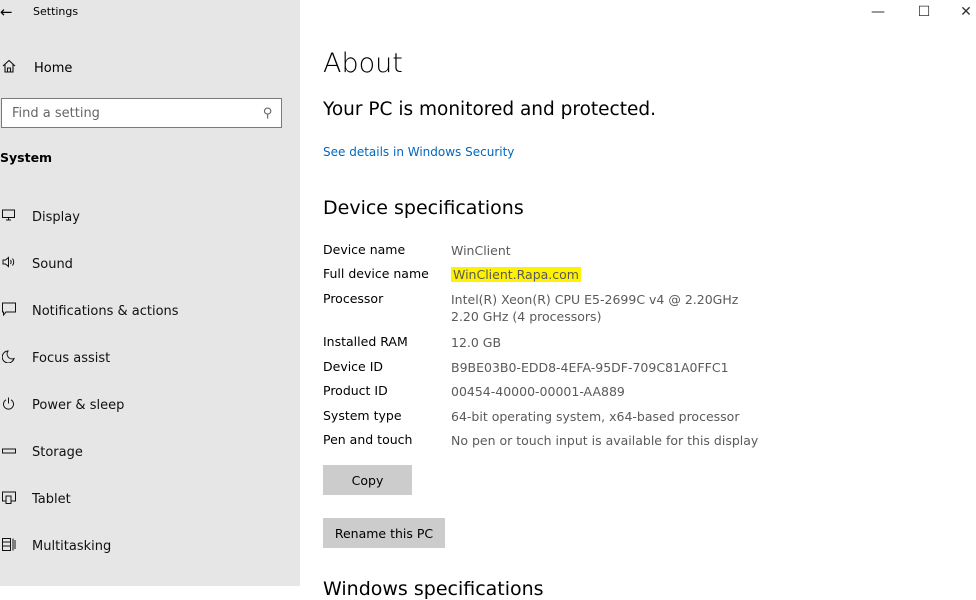 This screenshot has width=976, height=600. What do you see at coordinates (56, 217) in the screenshot?
I see `sidebar-item-label: Display` at bounding box center [56, 217].